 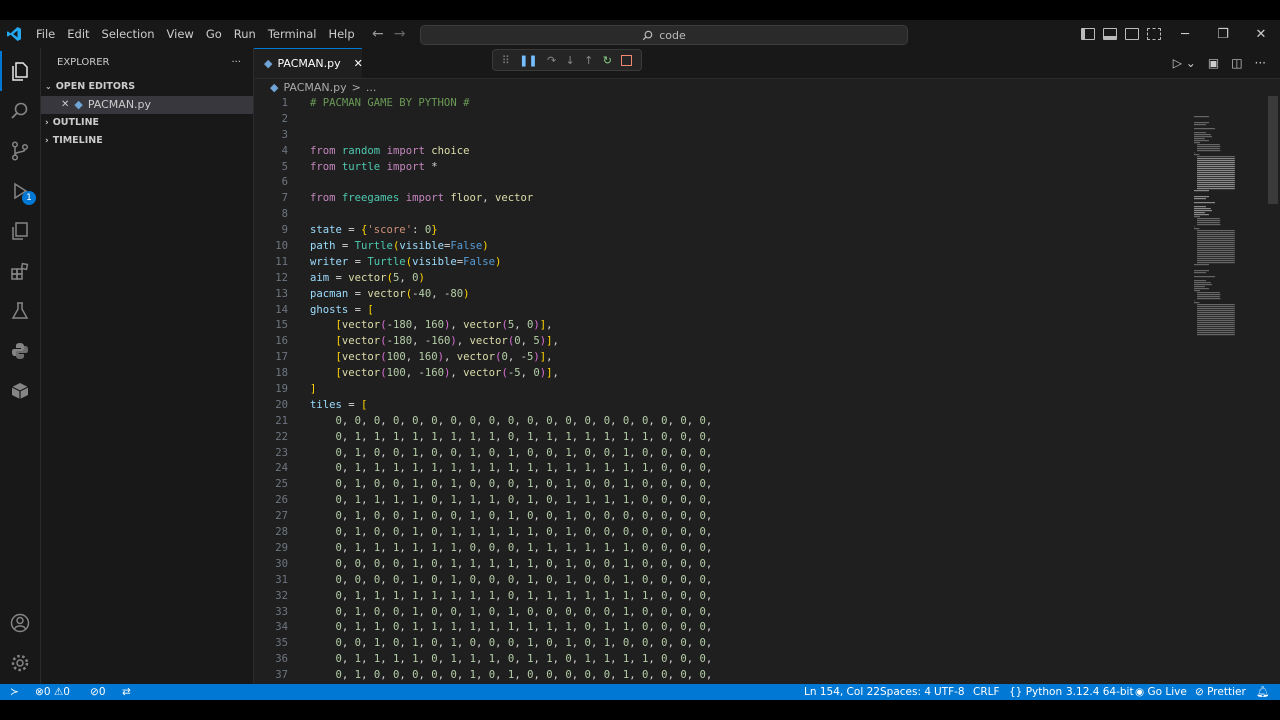 What do you see at coordinates (722, 152) in the screenshot?
I see `code-line: 4 from random import choice` at bounding box center [722, 152].